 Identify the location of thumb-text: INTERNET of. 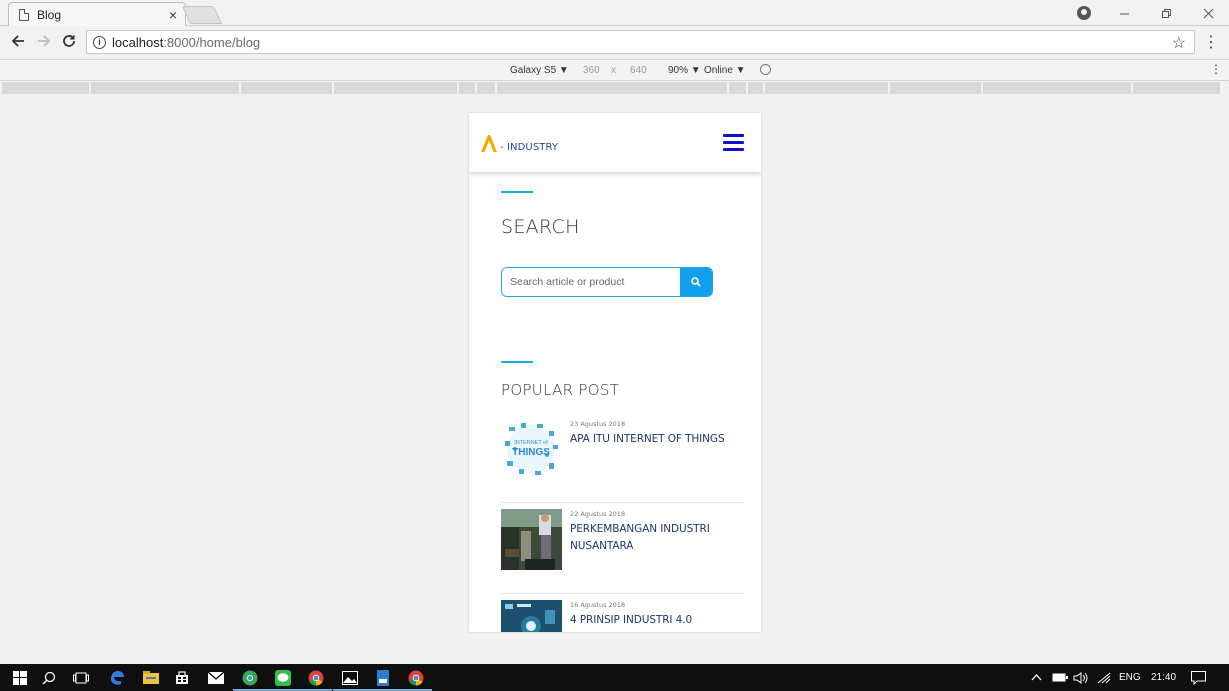
(531, 443).